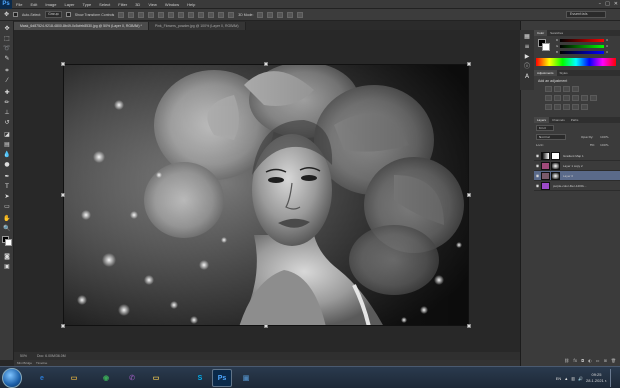  Describe the element at coordinates (527, 56) in the screenshot. I see `actions-panel-icon: ▶` at that location.